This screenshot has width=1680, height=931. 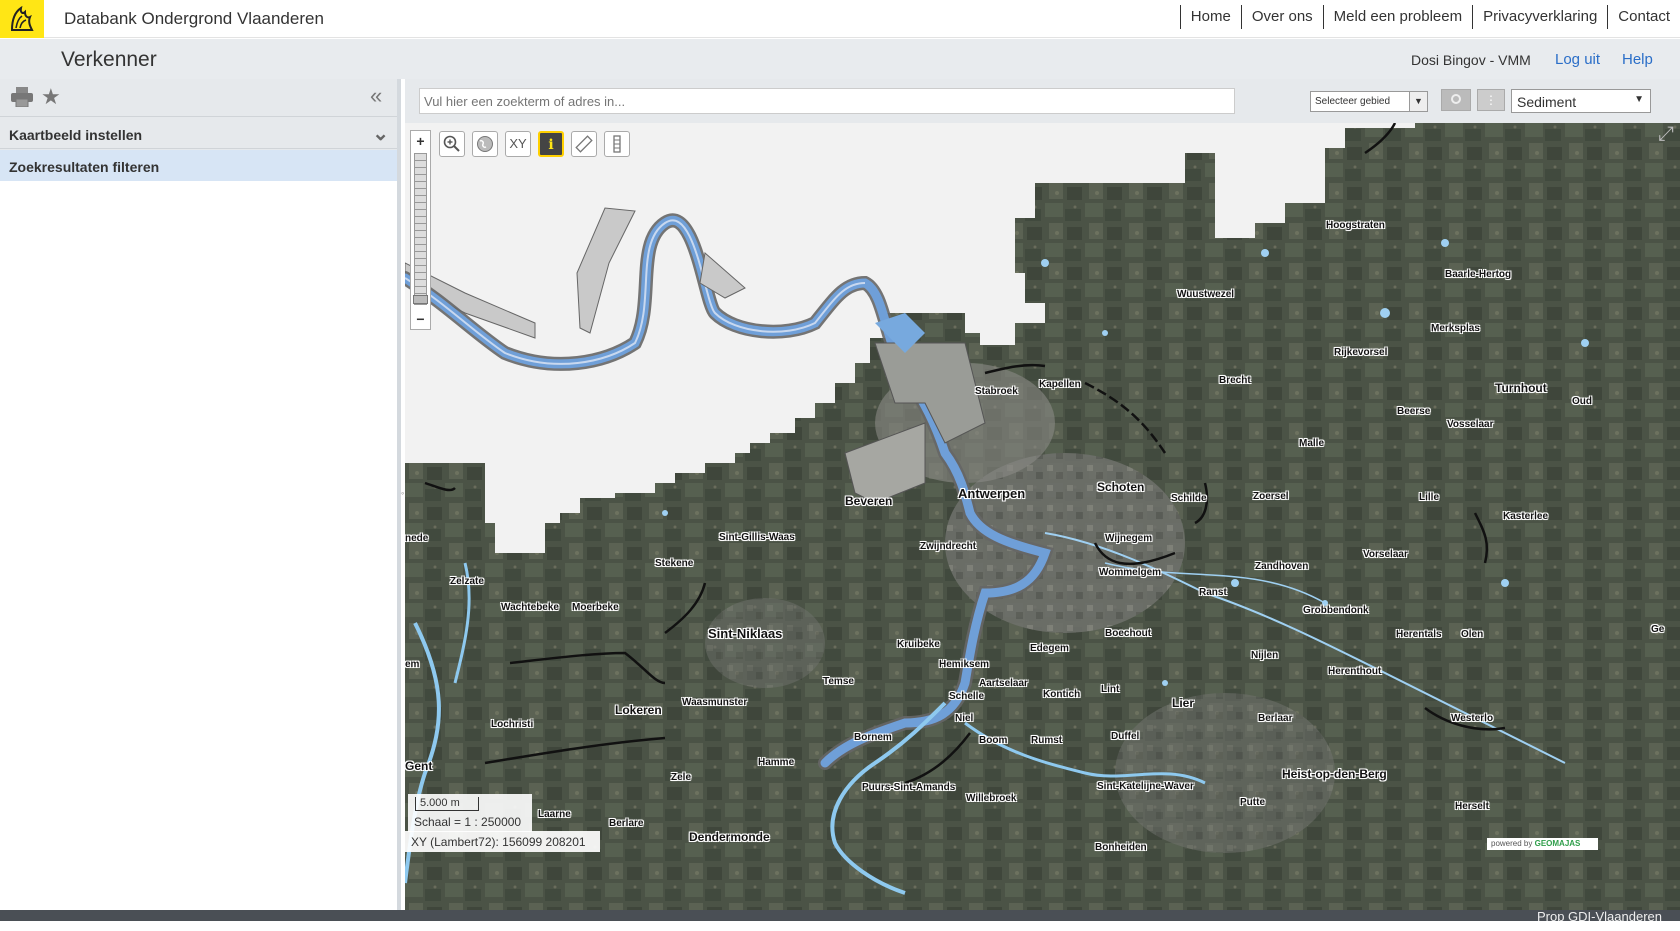 I want to click on geomajas-attribution: powered by GEOMAJAS, so click(x=1542, y=844).